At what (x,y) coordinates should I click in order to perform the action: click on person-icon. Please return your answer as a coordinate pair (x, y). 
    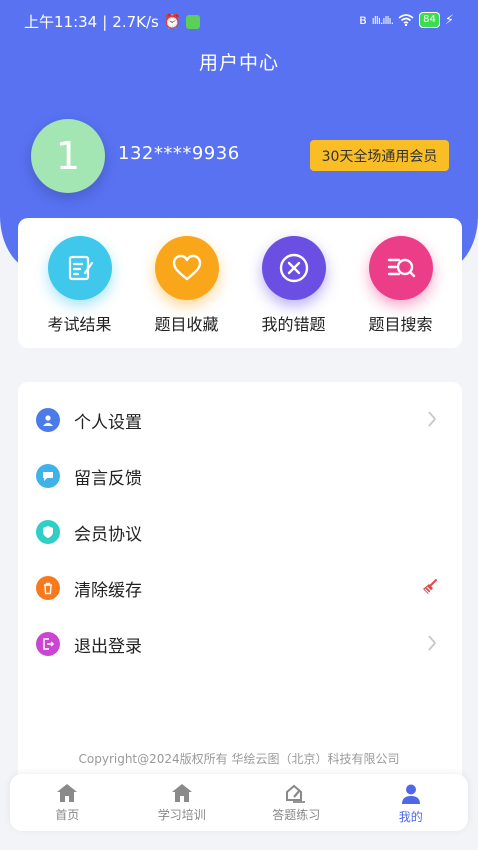
    Looking at the image, I should click on (410, 794).